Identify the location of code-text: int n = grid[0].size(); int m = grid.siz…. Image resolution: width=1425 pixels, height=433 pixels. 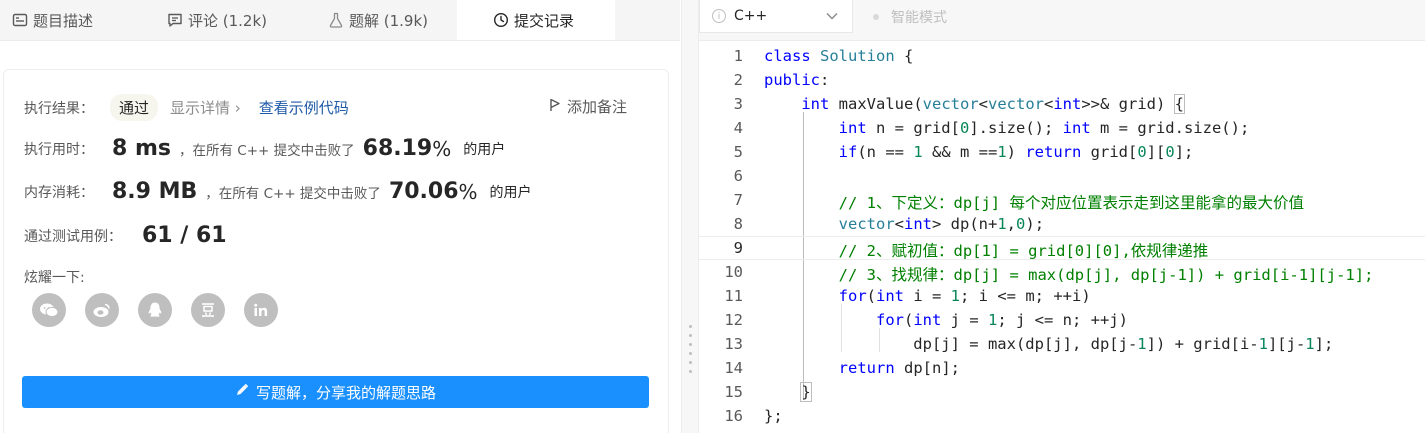
(1044, 128).